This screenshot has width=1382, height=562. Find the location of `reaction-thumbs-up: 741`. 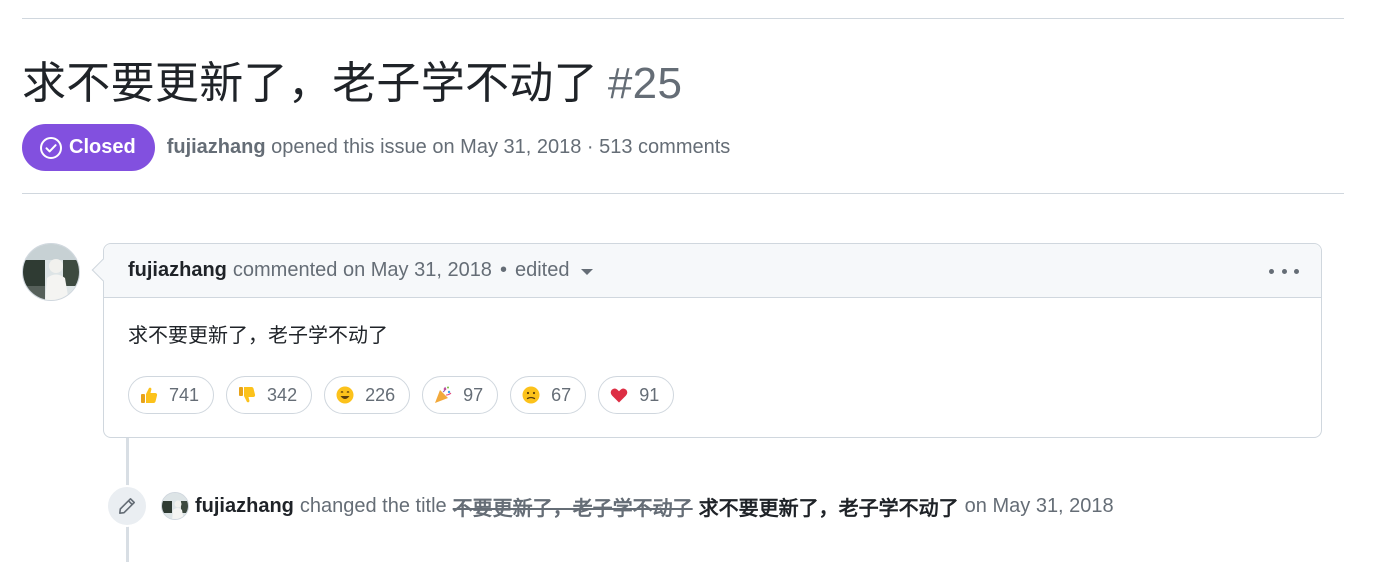

reaction-thumbs-up: 741 is located at coordinates (171, 395).